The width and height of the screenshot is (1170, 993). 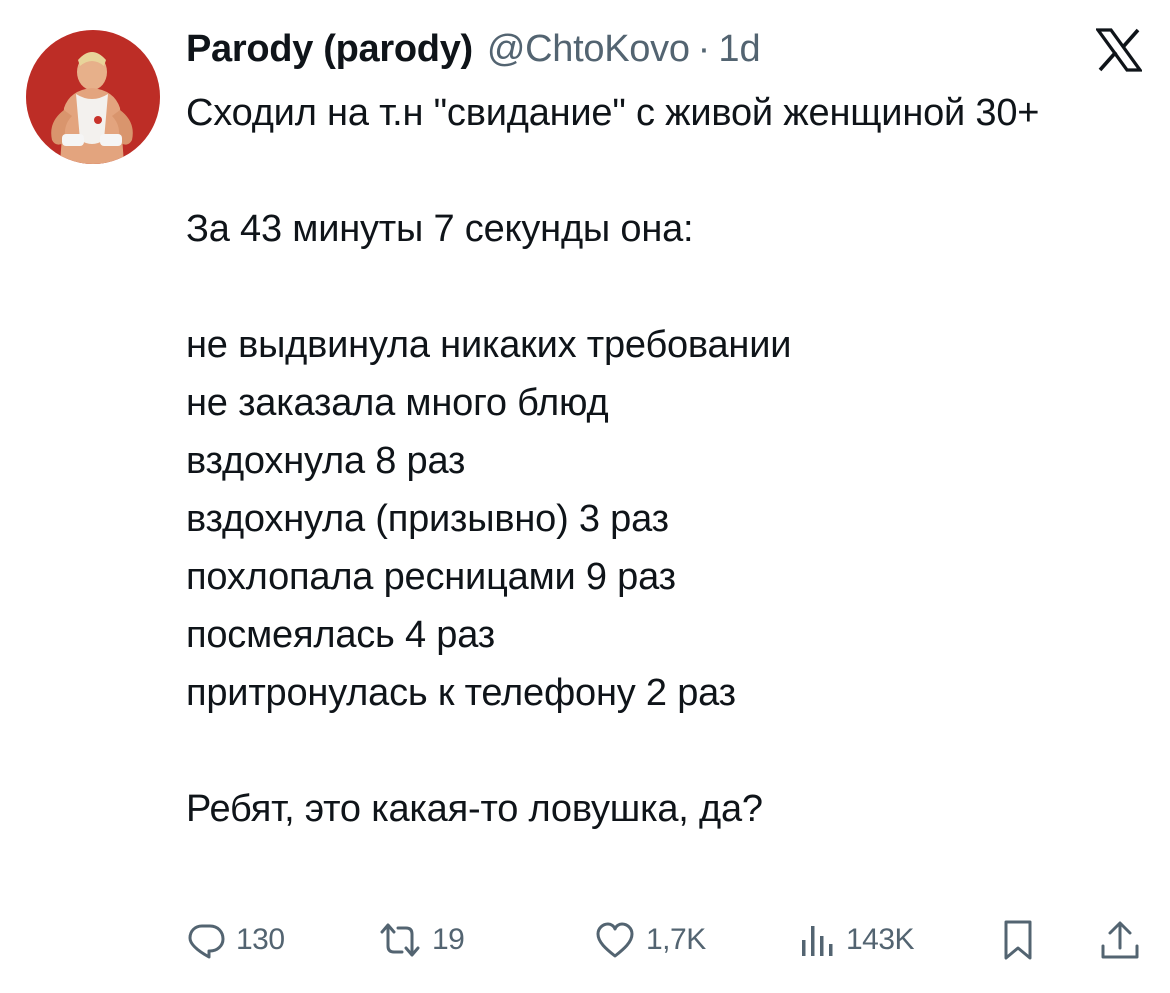 I want to click on tweet-header: Parody (parody) @ChtoKovo · 1d, so click(x=473, y=49).